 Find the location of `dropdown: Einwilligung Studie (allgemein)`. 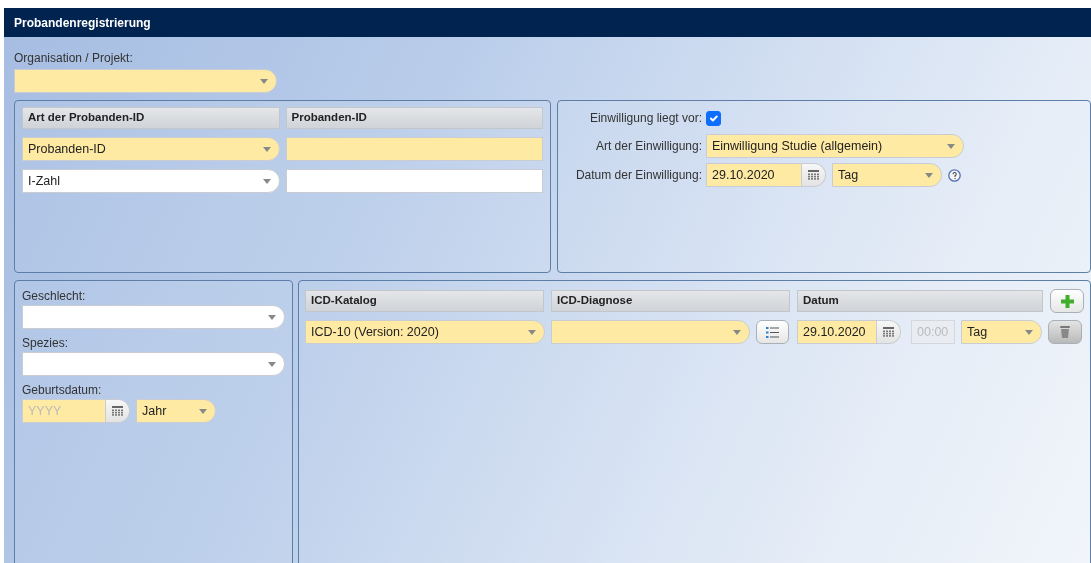

dropdown: Einwilligung Studie (allgemein) is located at coordinates (835, 146).